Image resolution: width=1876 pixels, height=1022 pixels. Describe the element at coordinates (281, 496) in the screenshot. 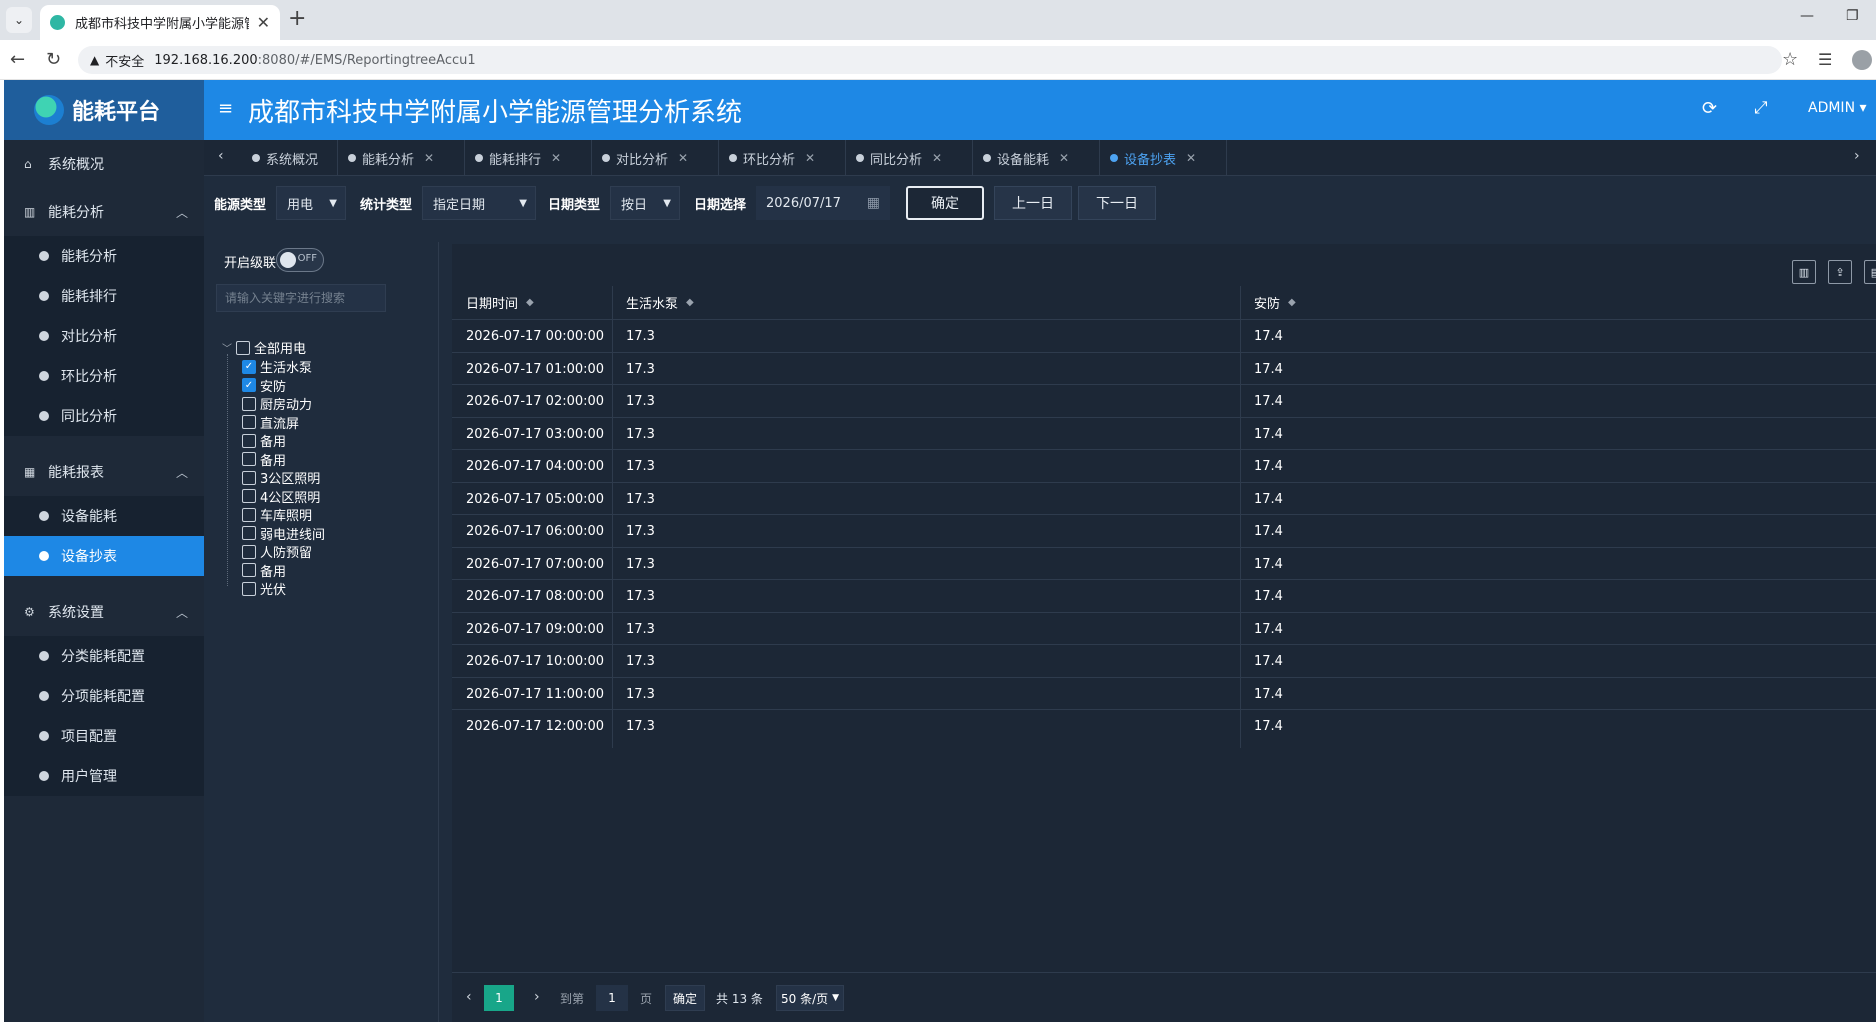

I see `tree-node: 4公区照明` at that location.